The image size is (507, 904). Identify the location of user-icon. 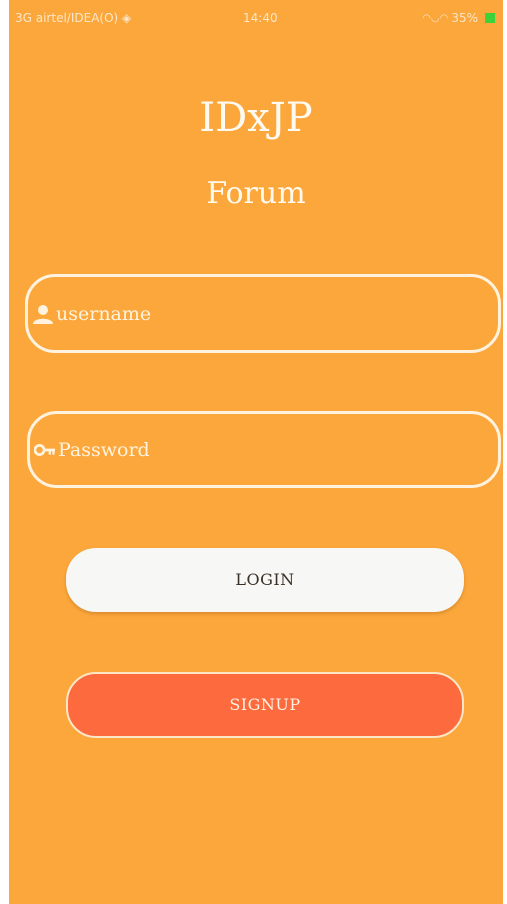
(43, 314).